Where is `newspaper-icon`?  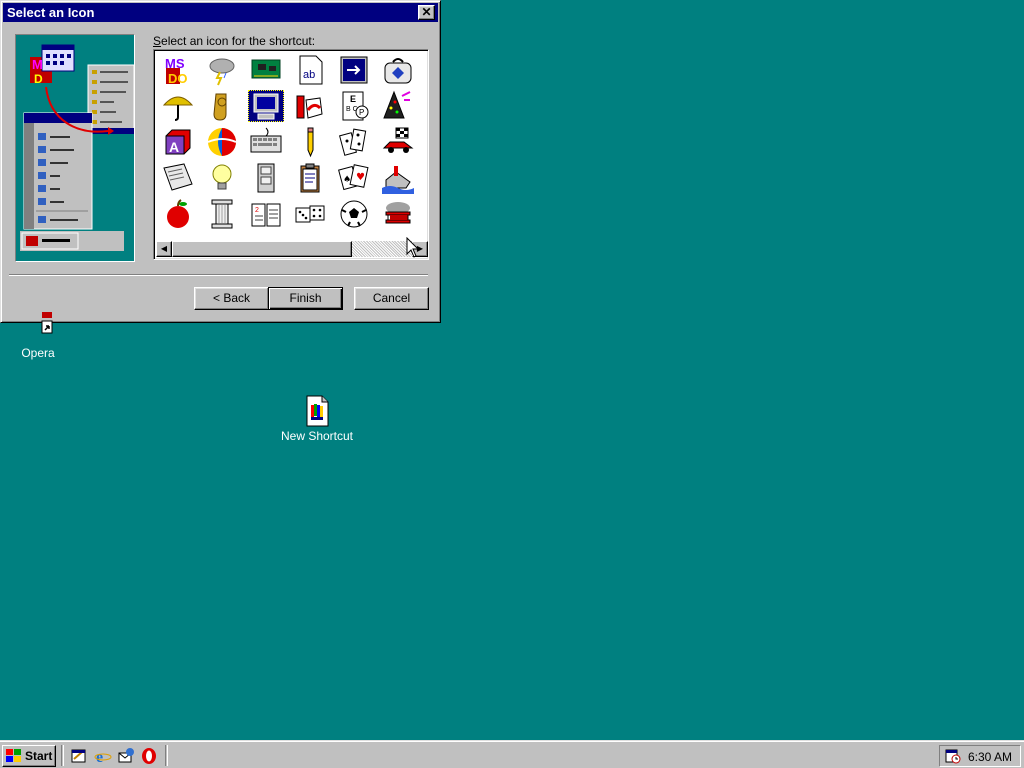
newspaper-icon is located at coordinates (178, 178).